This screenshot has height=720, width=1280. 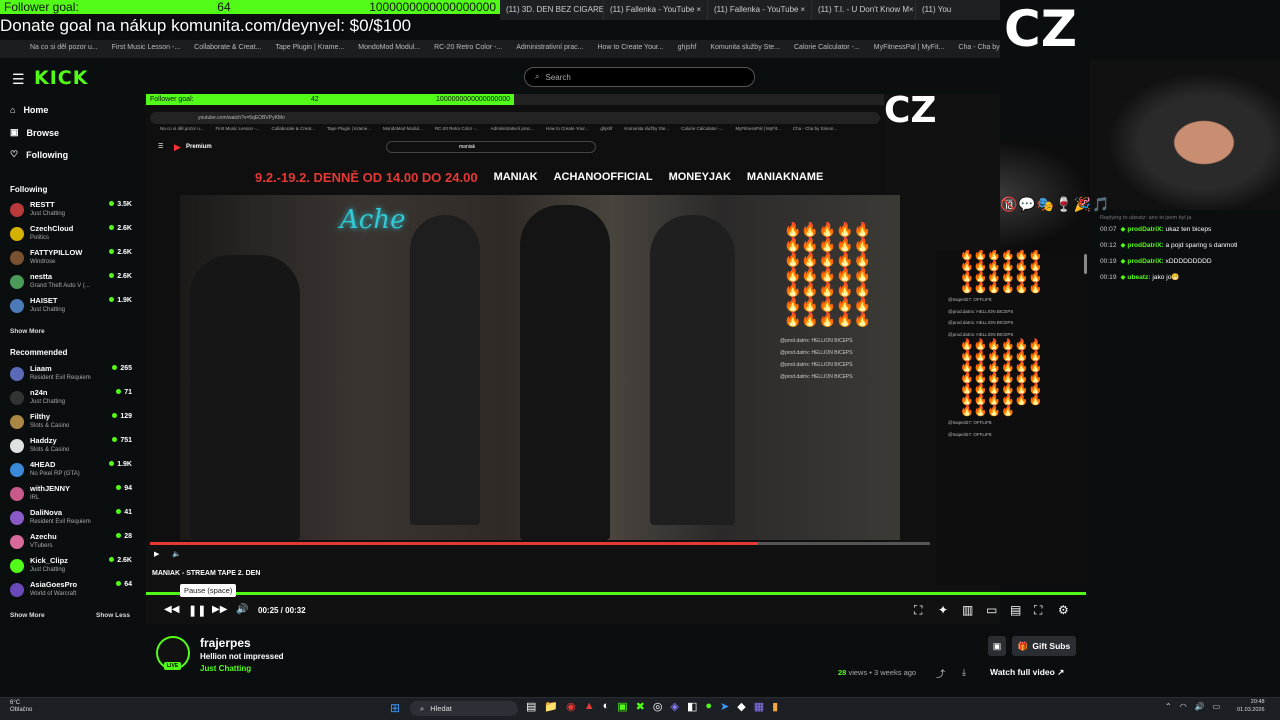 What do you see at coordinates (940, 673) in the screenshot?
I see `share-icon: ⤴` at bounding box center [940, 673].